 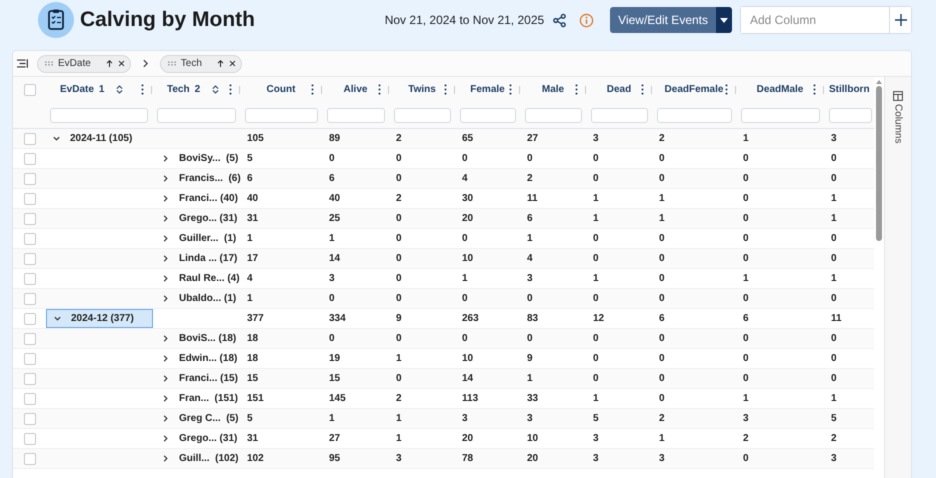 I want to click on column-header: Twins, so click(x=422, y=89).